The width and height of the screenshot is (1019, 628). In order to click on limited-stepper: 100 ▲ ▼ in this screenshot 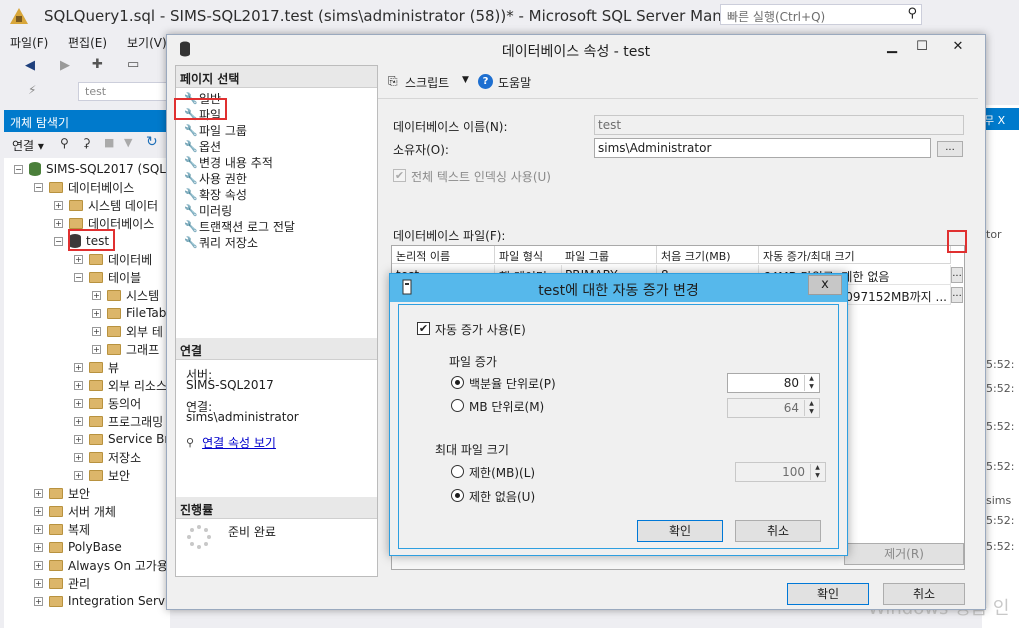, I will do `click(780, 472)`.